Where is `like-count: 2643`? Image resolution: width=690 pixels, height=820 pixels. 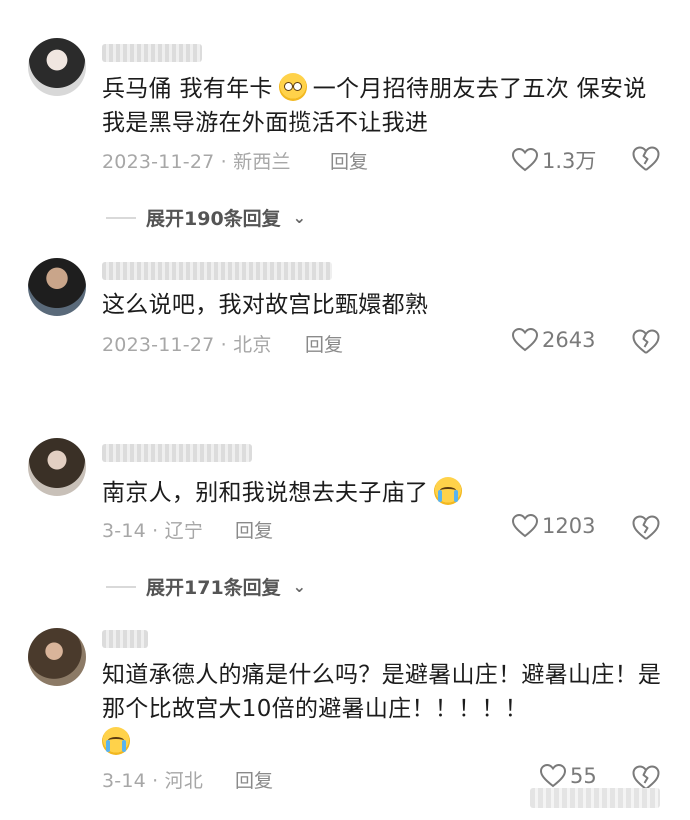 like-count: 2643 is located at coordinates (569, 340).